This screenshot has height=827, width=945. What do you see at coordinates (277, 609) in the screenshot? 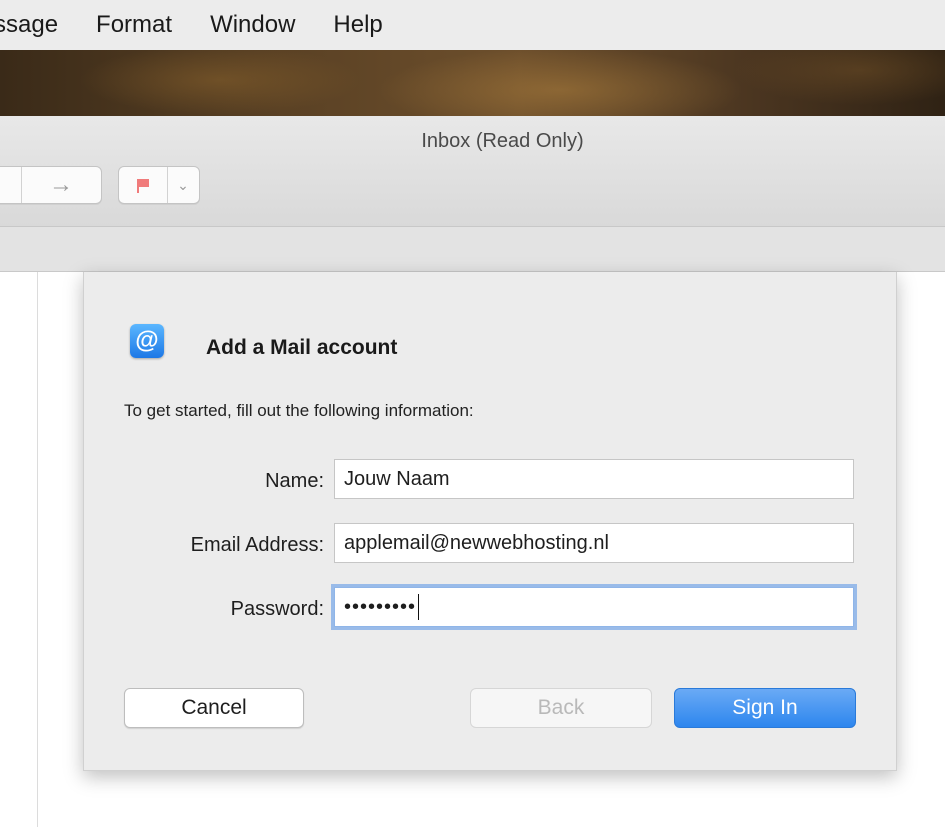
I see `password-label: Password:` at bounding box center [277, 609].